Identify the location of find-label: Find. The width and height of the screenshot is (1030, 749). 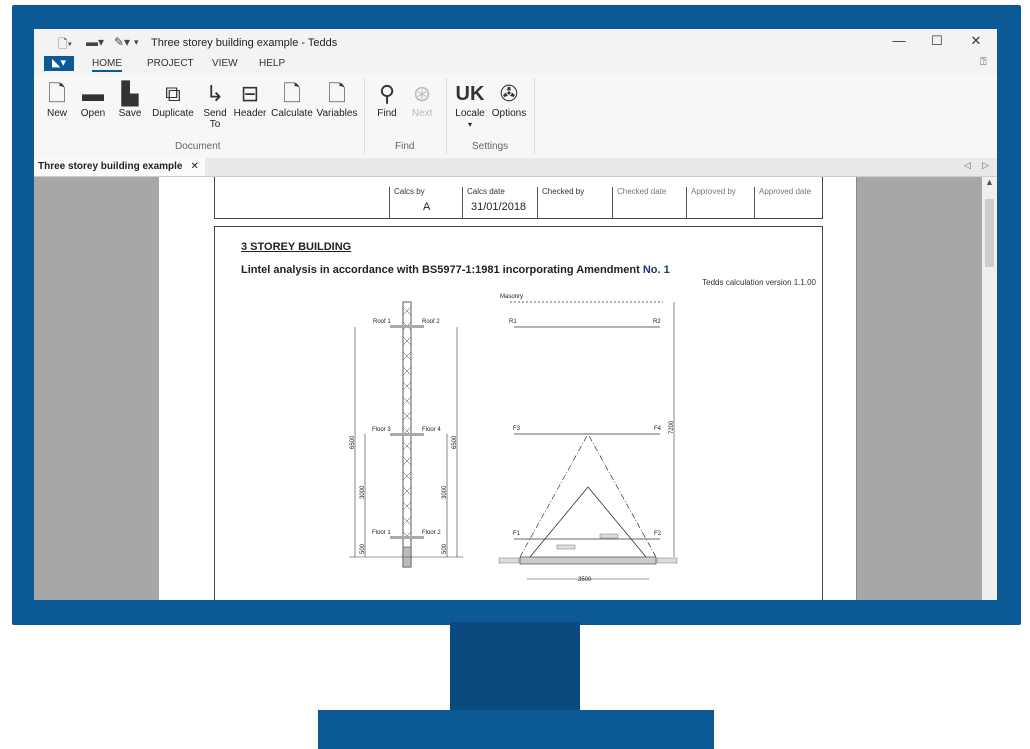
(387, 113).